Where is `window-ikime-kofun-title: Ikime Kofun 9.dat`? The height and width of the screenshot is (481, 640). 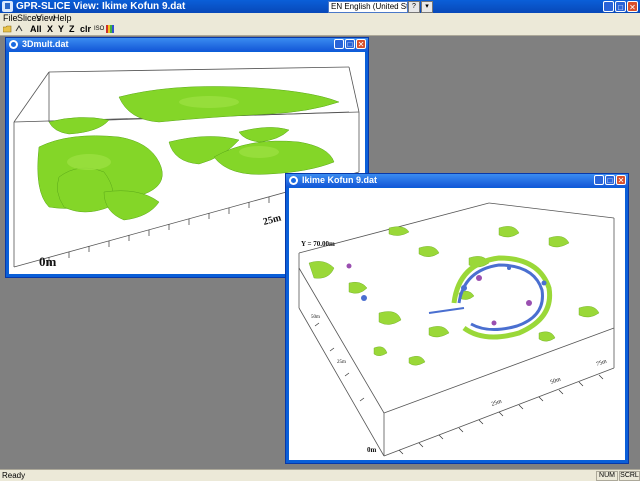
window-ikime-kofun-title: Ikime Kofun 9.dat is located at coordinates (340, 180).